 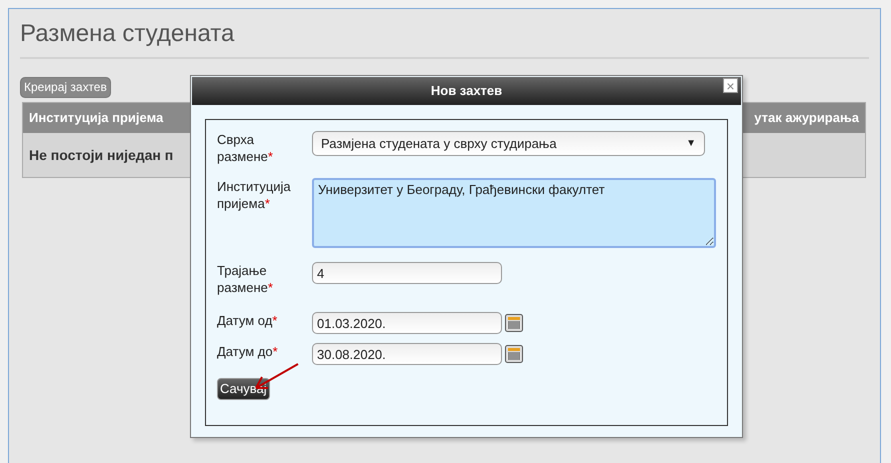 What do you see at coordinates (407, 354) in the screenshot?
I see `date-field: 30.08.2020.` at bounding box center [407, 354].